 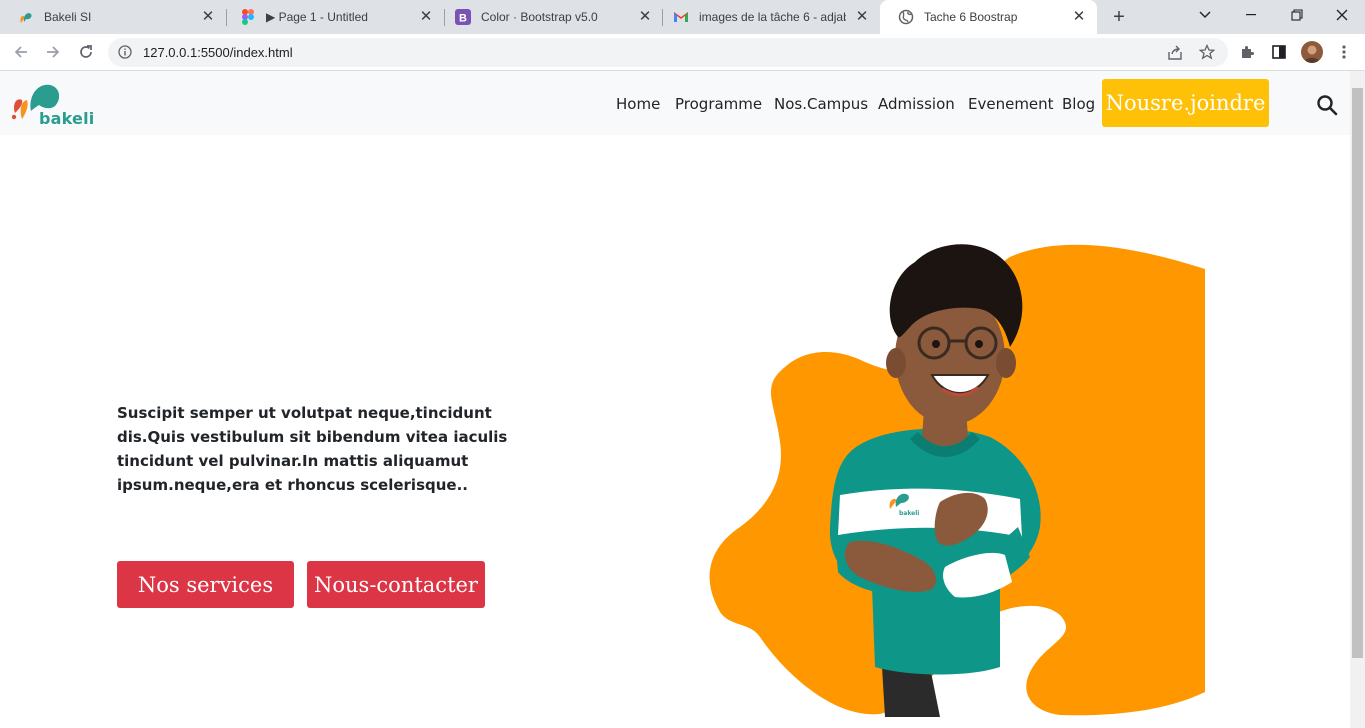 I want to click on svg-text: B, so click(x=463, y=19).